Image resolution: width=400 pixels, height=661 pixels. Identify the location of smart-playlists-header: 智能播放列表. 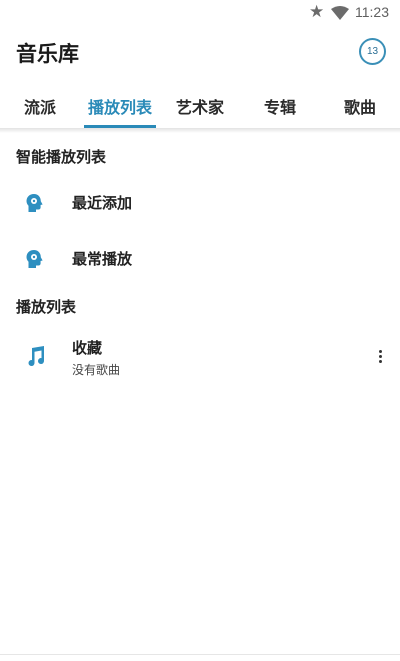
(61, 157).